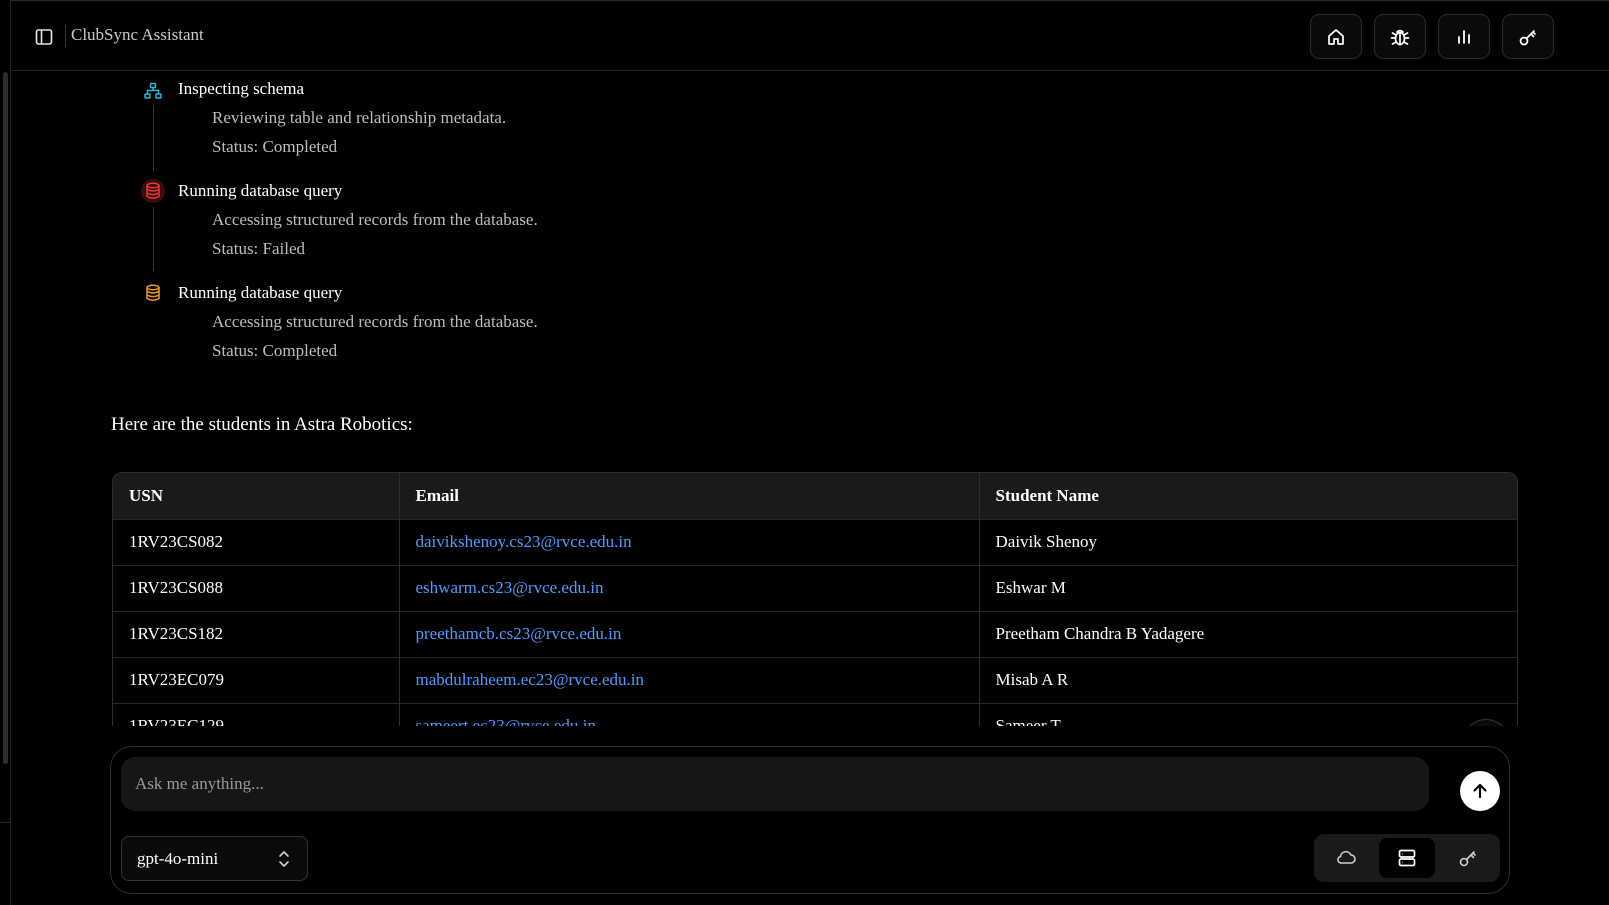 This screenshot has width=1609, height=905. Describe the element at coordinates (256, 714) in the screenshot. I see `usn-cell: 1RV23EC129` at that location.